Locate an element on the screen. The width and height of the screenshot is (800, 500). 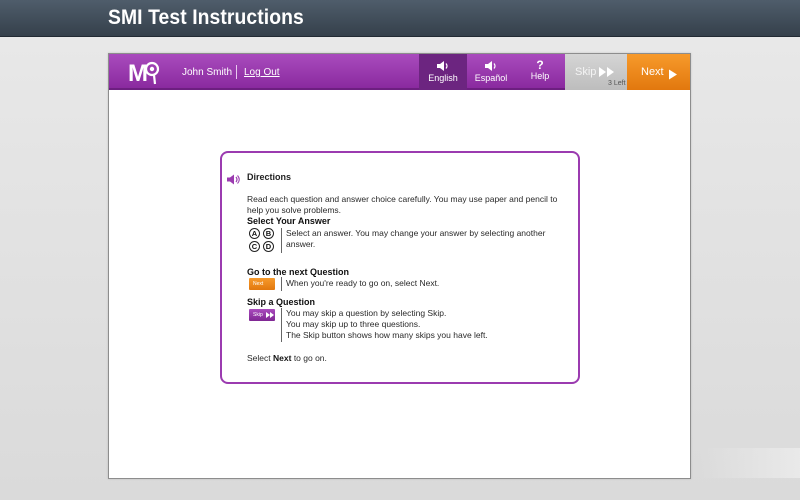
logout-link: Log Out is located at coordinates (262, 72).